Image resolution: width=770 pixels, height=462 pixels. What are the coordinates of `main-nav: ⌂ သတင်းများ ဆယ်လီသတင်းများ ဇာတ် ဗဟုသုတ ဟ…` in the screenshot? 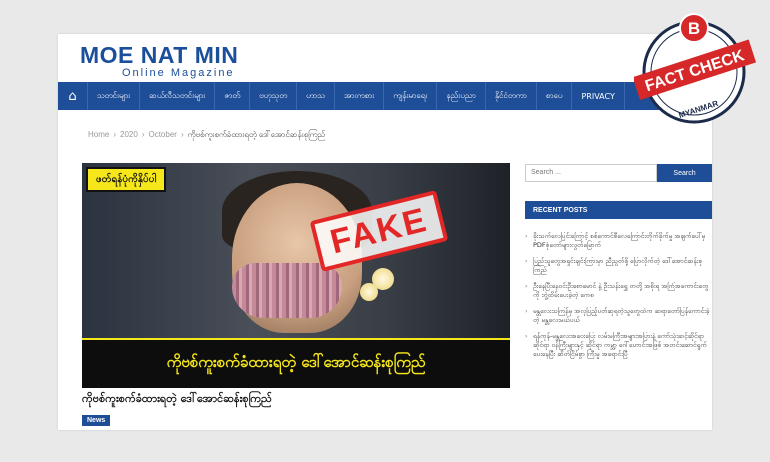 It's located at (385, 96).